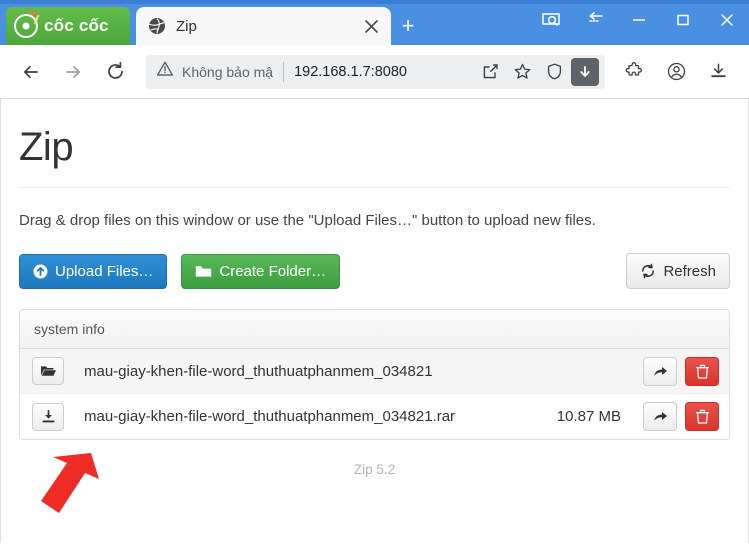 Image resolution: width=749 pixels, height=544 pixels. Describe the element at coordinates (374, 469) in the screenshot. I see `page-footer: Zip 5.2` at that location.